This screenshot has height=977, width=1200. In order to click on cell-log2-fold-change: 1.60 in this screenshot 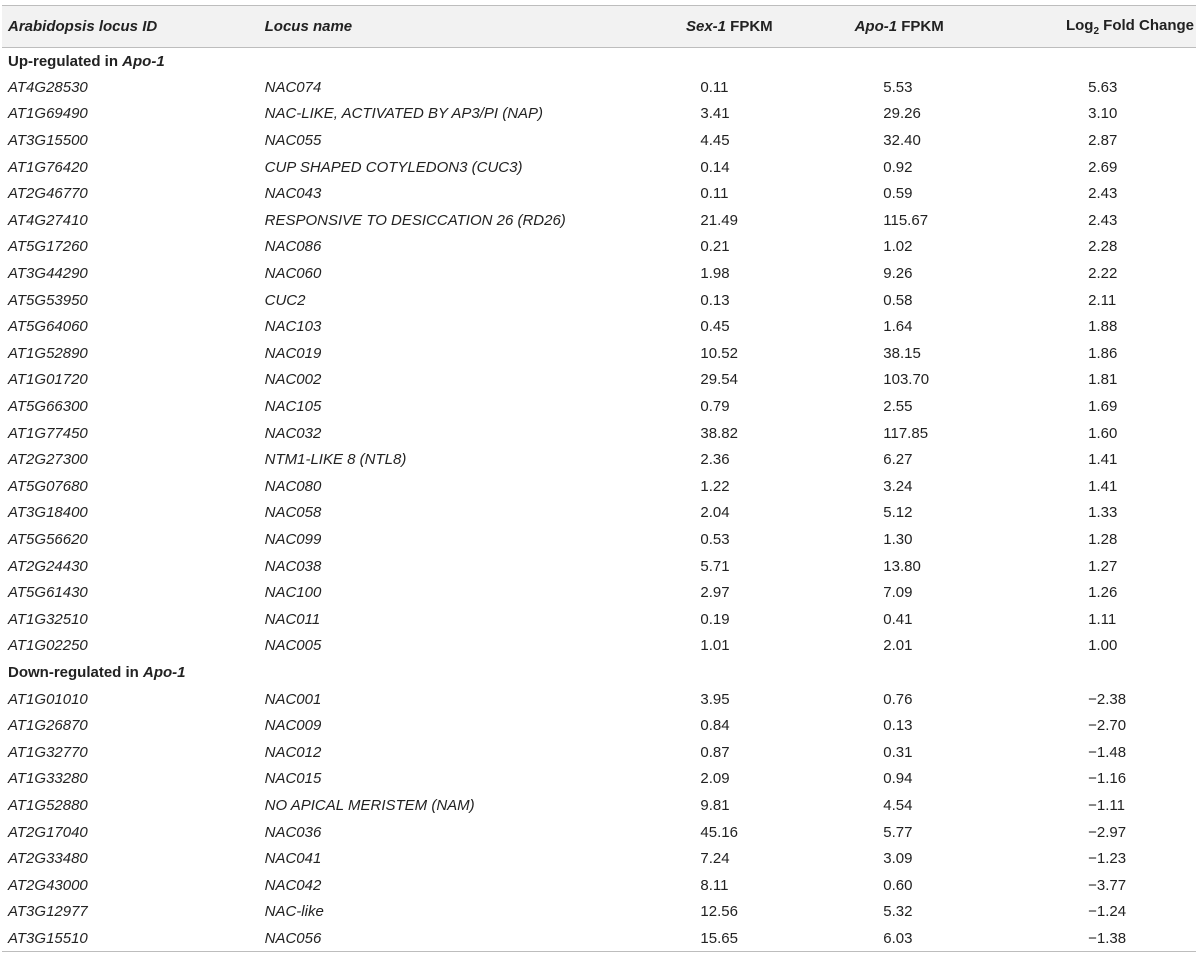, I will do `click(1103, 433)`.